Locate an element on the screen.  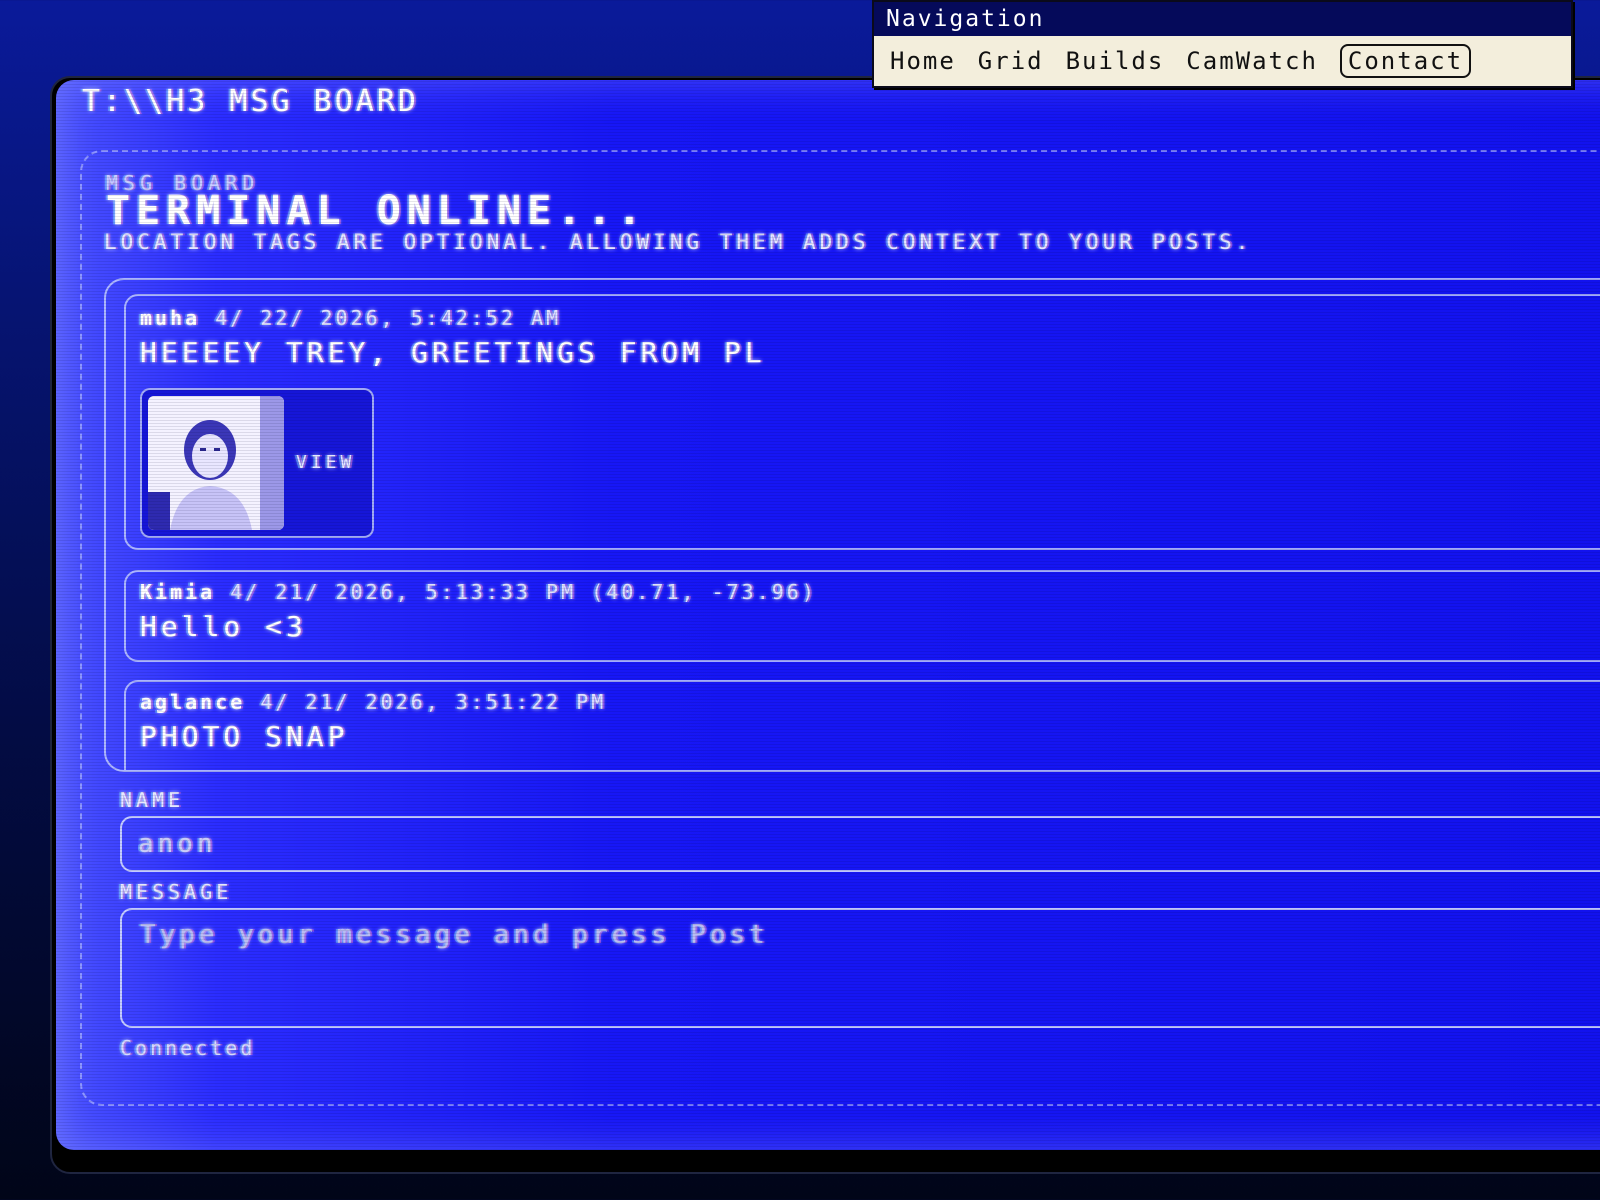
post-message: HEEEEY TREY, GREETINGS FROM PL is located at coordinates (453, 352).